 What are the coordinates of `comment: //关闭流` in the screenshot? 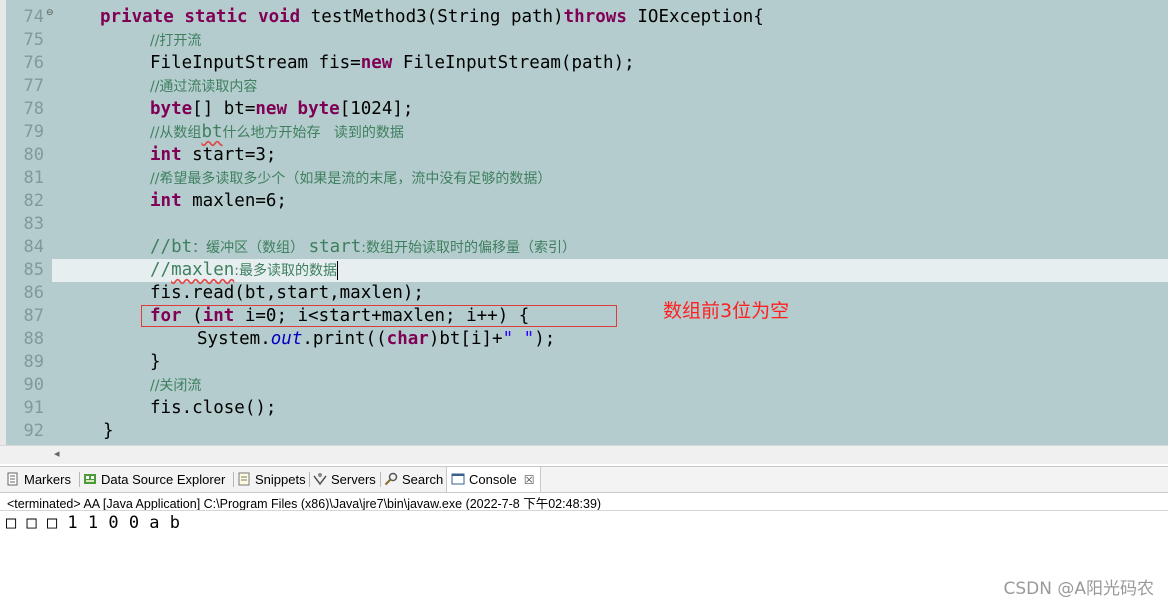 It's located at (176, 386).